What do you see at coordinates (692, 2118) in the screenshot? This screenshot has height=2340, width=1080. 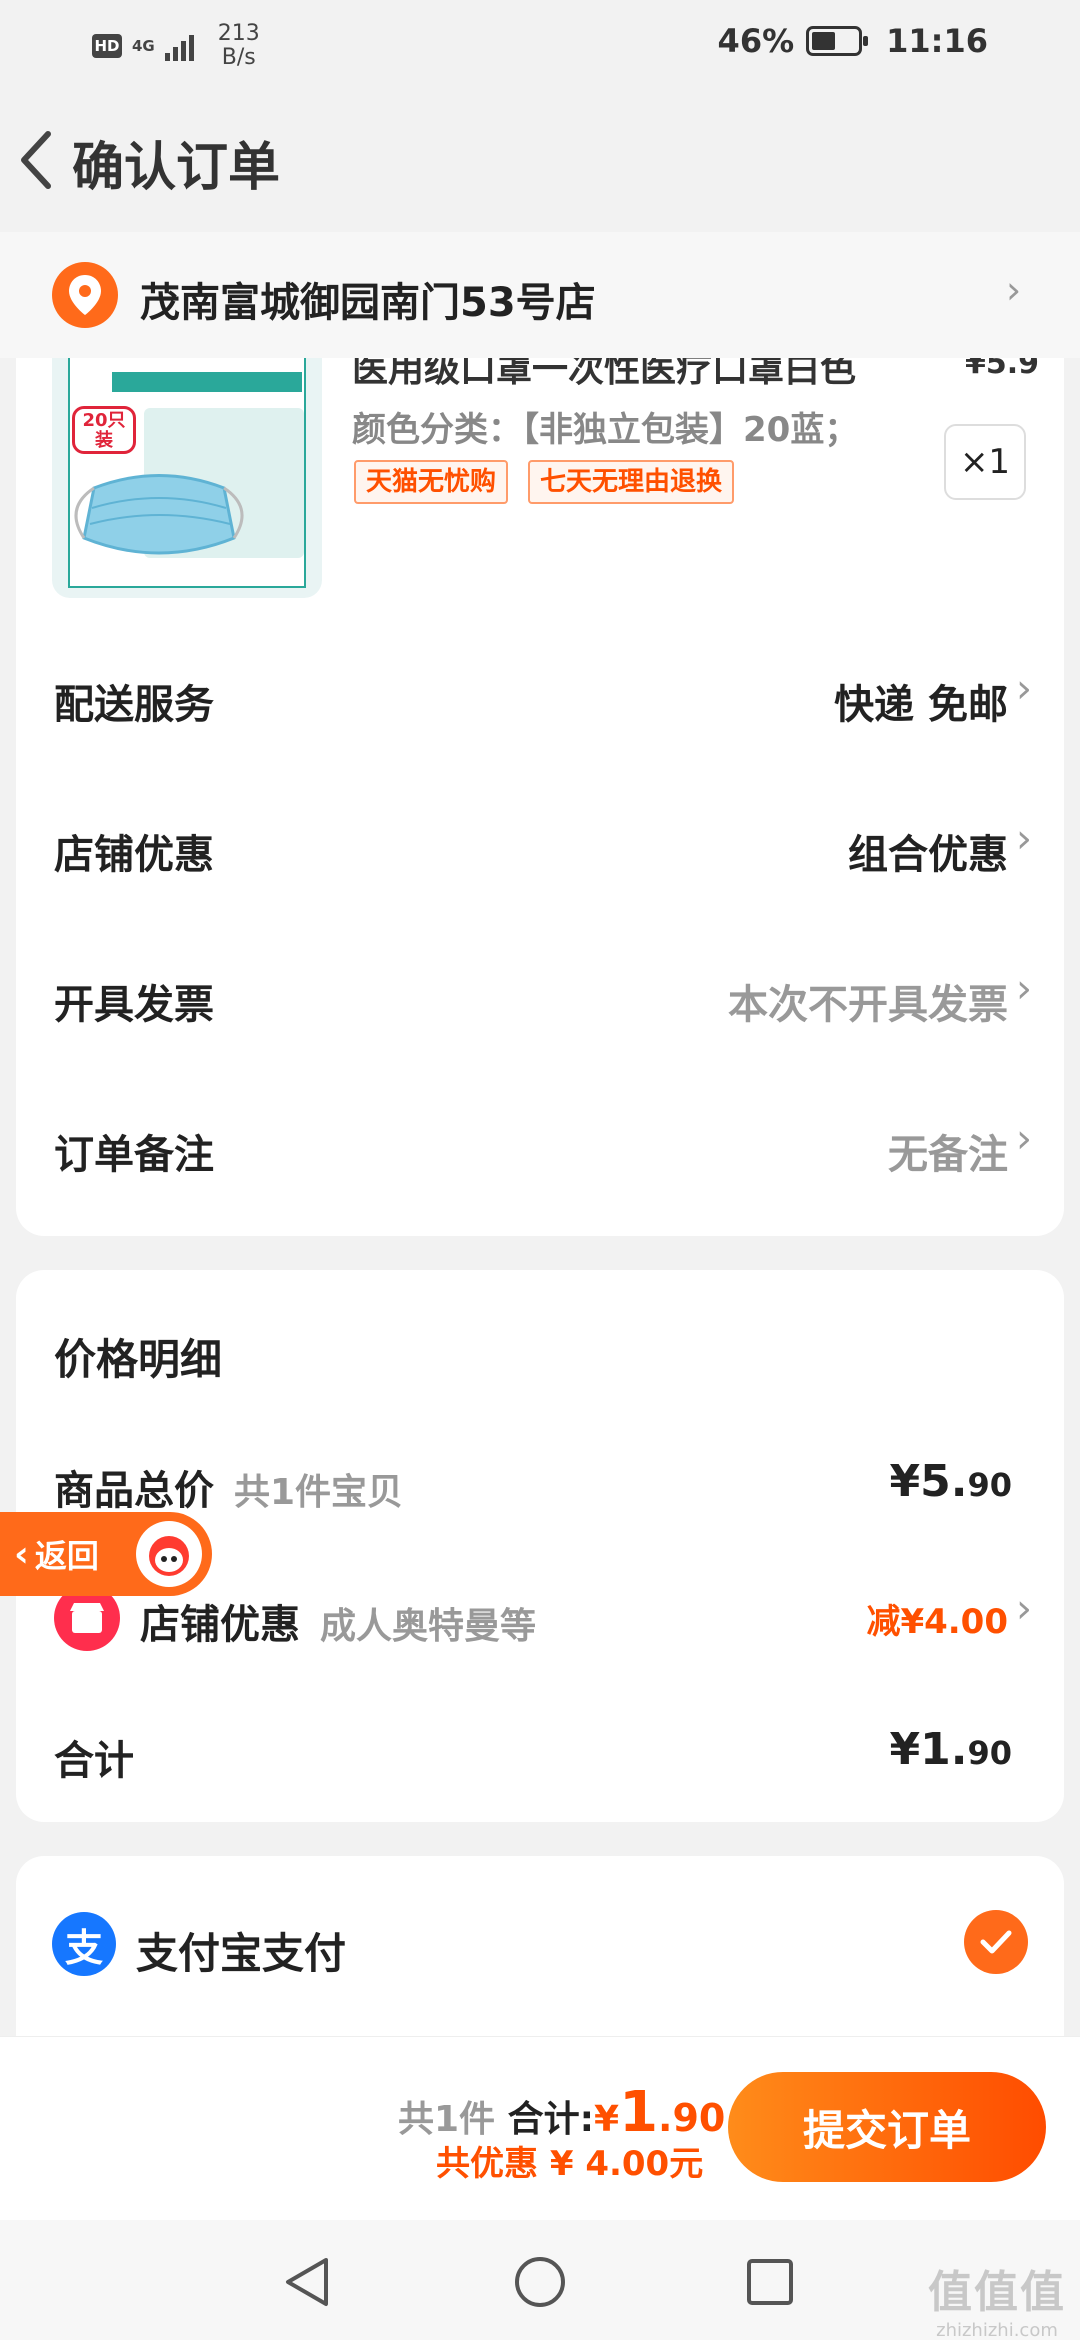 I see `checkout-total-dec: .90` at bounding box center [692, 2118].